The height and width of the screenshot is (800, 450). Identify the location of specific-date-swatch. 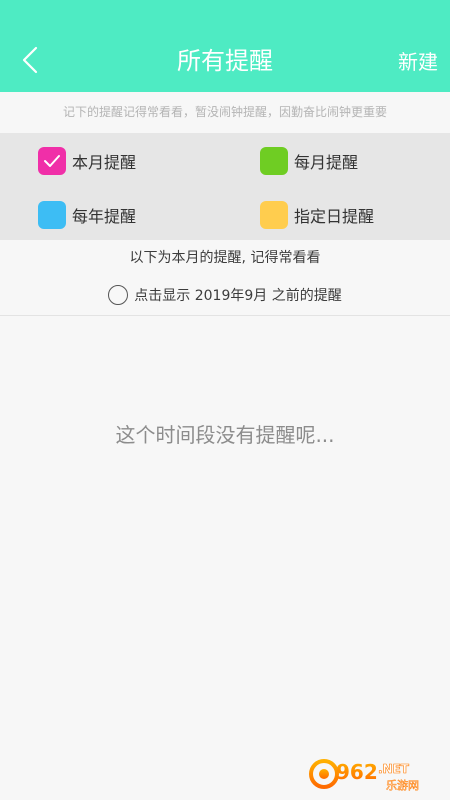
(274, 215).